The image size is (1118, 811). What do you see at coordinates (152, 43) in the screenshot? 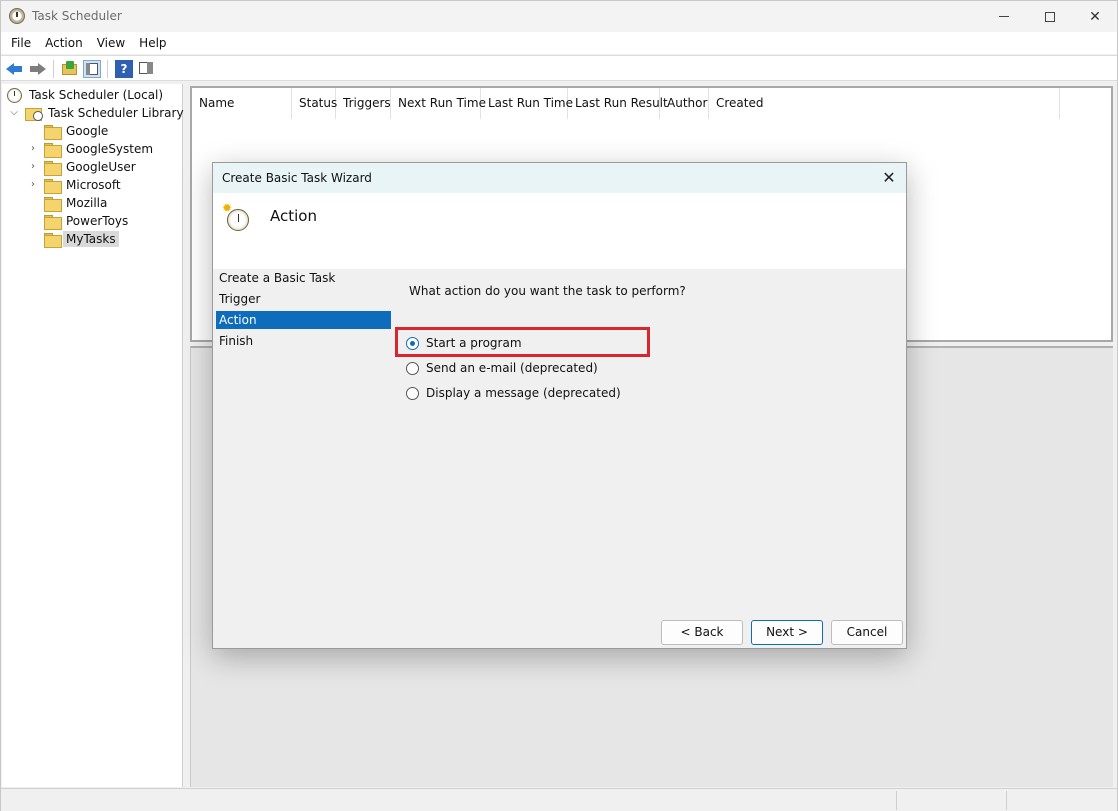
I see `menu-help: Help` at bounding box center [152, 43].